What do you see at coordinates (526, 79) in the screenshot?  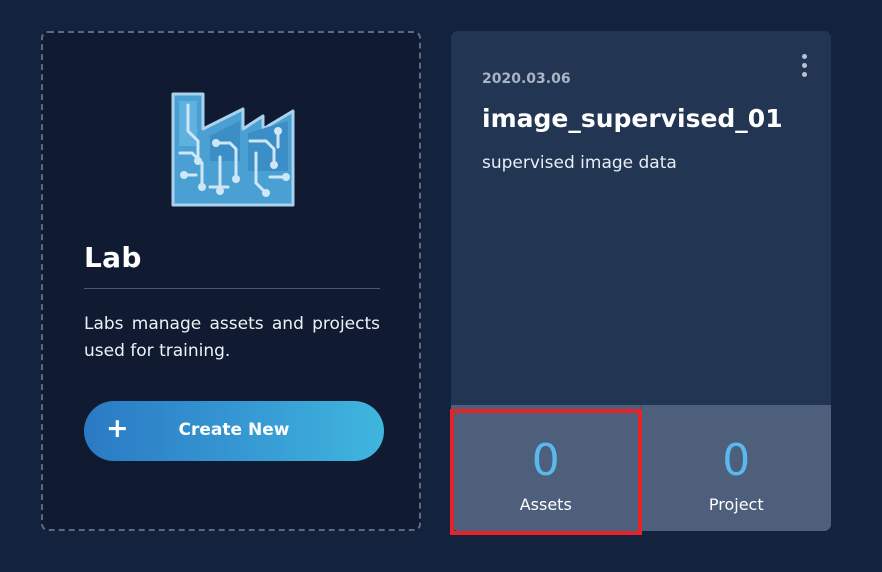 I see `dataset-date: 2020.03.06` at bounding box center [526, 79].